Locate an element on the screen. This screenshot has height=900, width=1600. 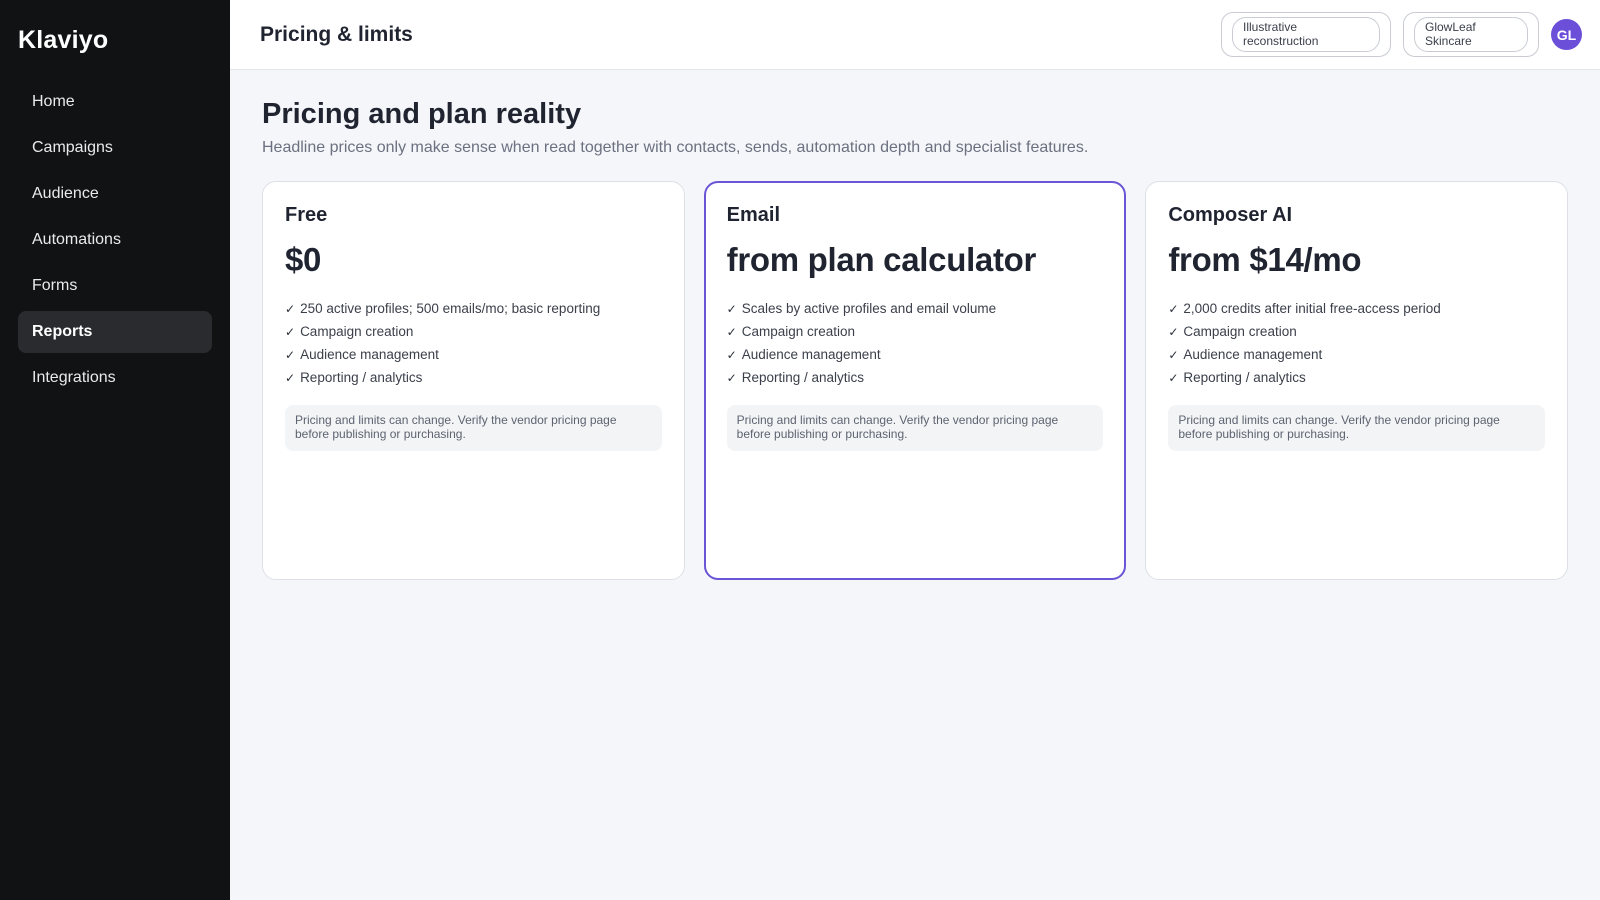
sidebar-item-integrations: Integrations is located at coordinates (115, 378).